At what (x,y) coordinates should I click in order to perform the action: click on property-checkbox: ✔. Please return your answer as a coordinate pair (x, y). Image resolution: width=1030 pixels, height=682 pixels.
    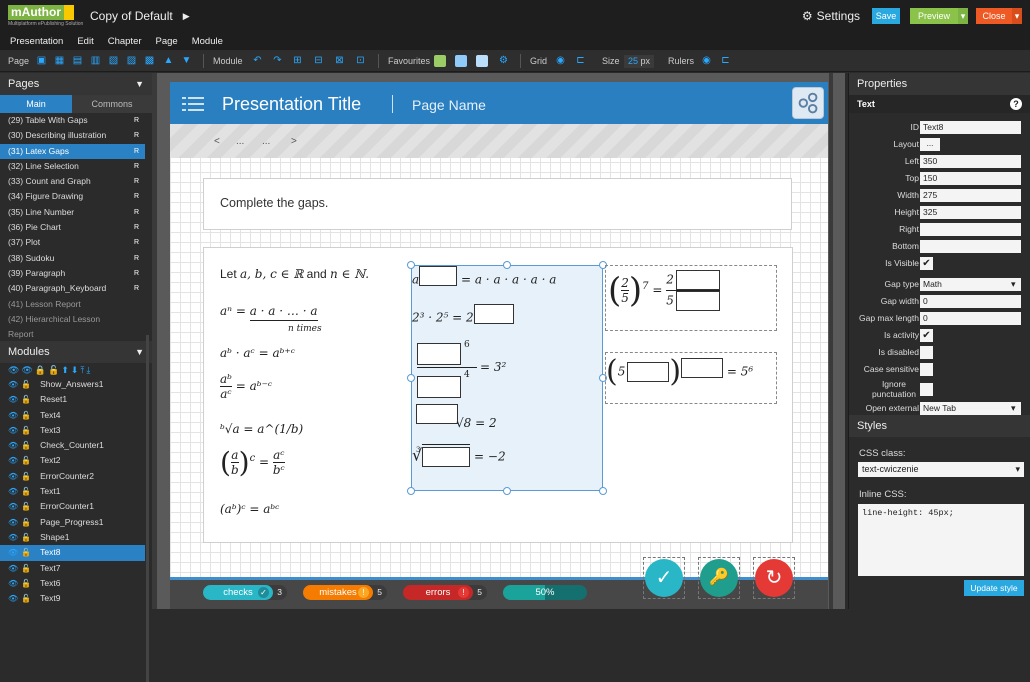
    Looking at the image, I should click on (926, 335).